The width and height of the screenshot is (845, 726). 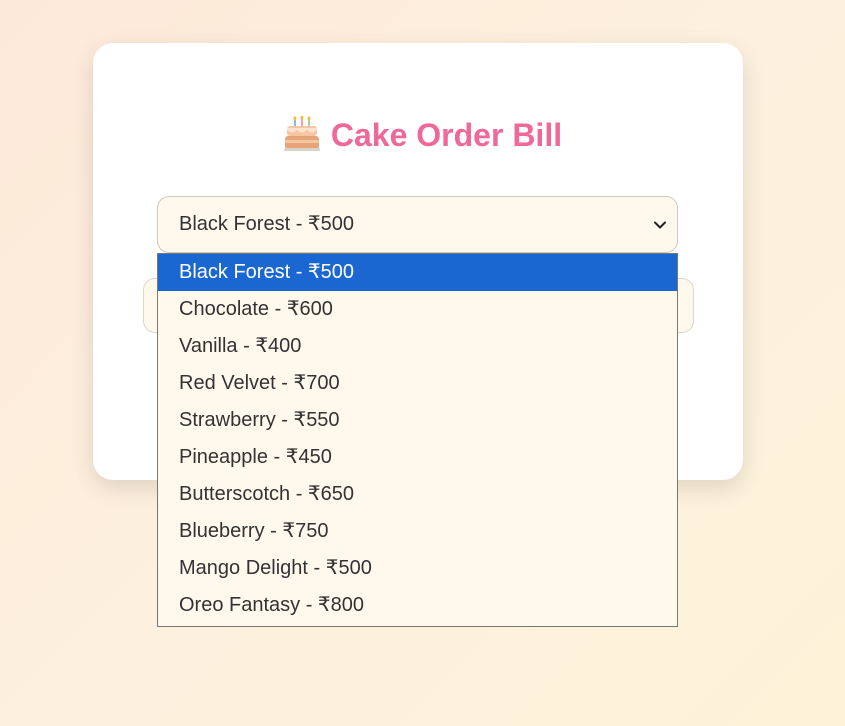 What do you see at coordinates (267, 224) in the screenshot?
I see `cake-select-value: Black Forest - ₹500` at bounding box center [267, 224].